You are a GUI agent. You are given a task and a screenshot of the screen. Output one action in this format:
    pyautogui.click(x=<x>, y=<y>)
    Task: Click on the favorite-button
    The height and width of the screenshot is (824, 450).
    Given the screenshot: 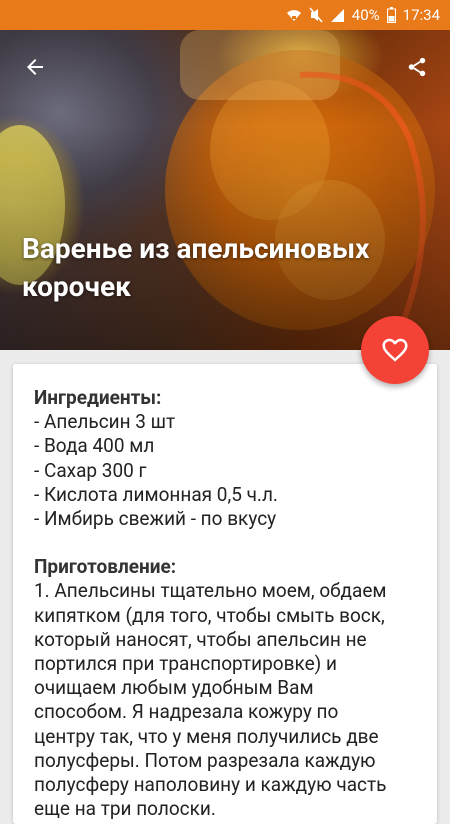 What is the action you would take?
    pyautogui.click(x=395, y=350)
    